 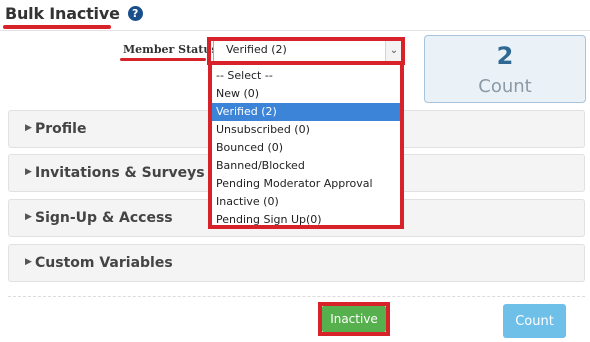 What do you see at coordinates (306, 184) in the screenshot?
I see `dropdown-option: Pending Moderator Approval` at bounding box center [306, 184].